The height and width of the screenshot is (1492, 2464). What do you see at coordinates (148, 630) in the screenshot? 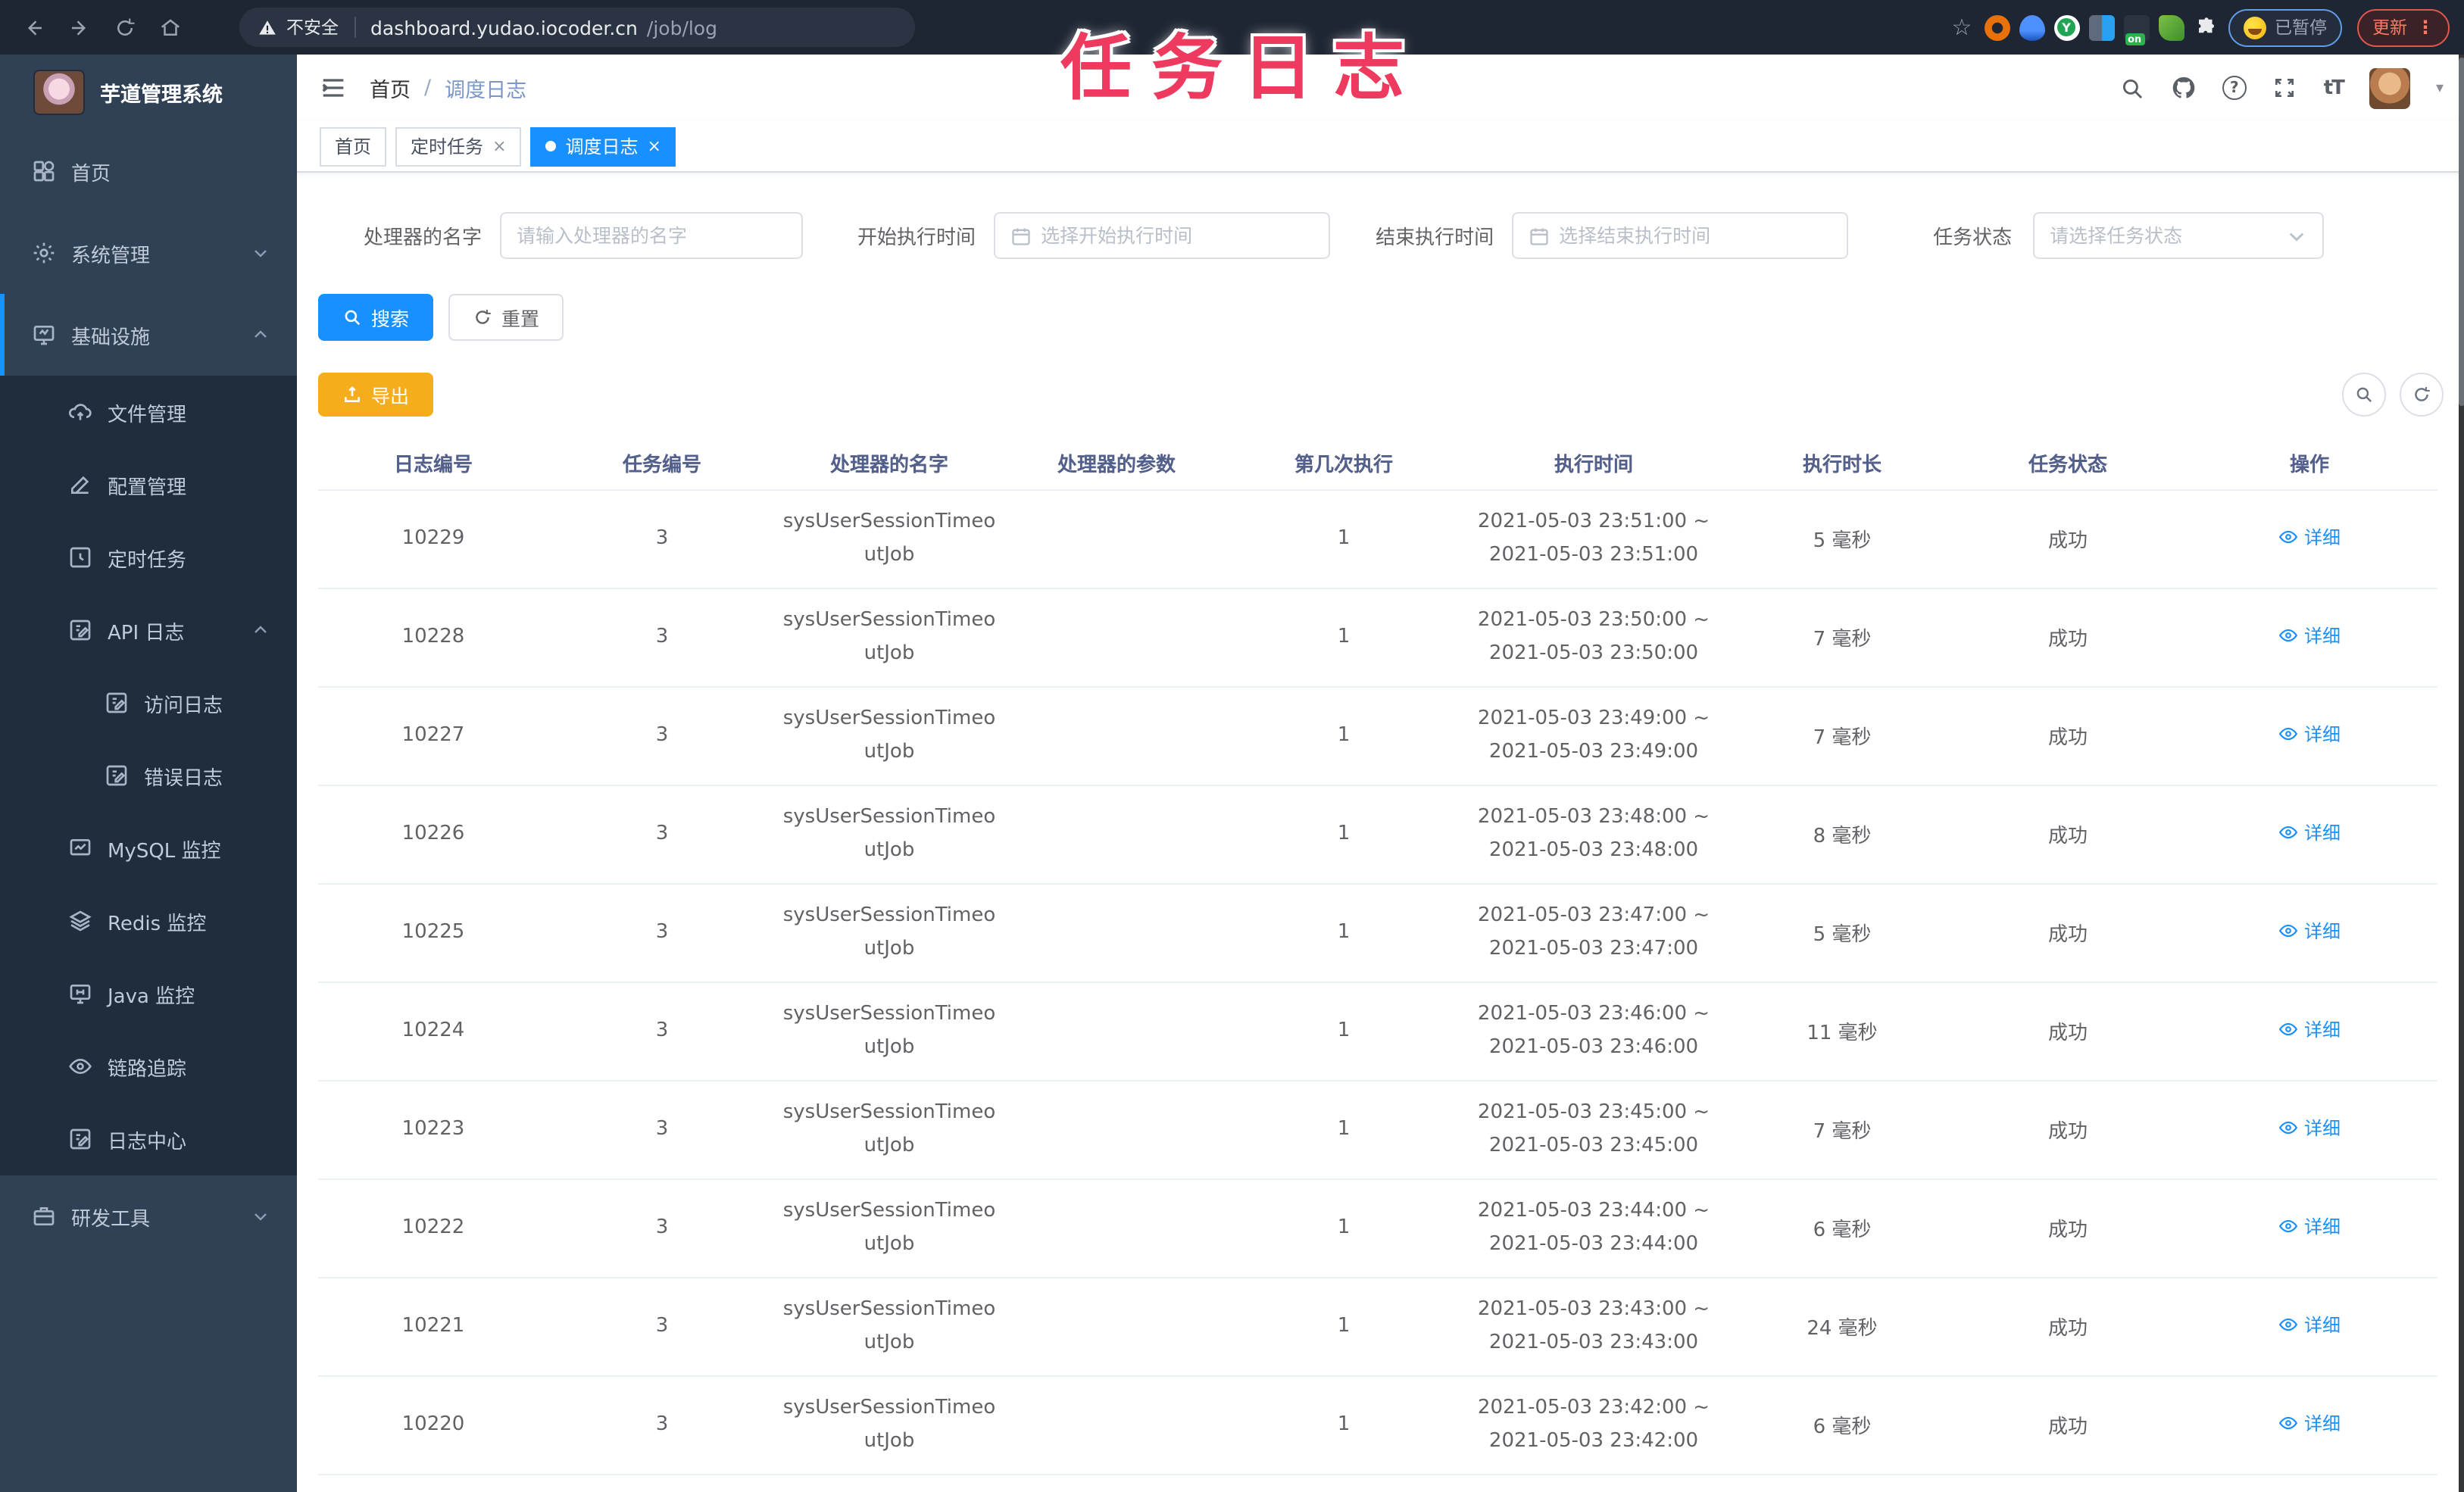
I see `sidebar-item-api-log: API 日志` at bounding box center [148, 630].